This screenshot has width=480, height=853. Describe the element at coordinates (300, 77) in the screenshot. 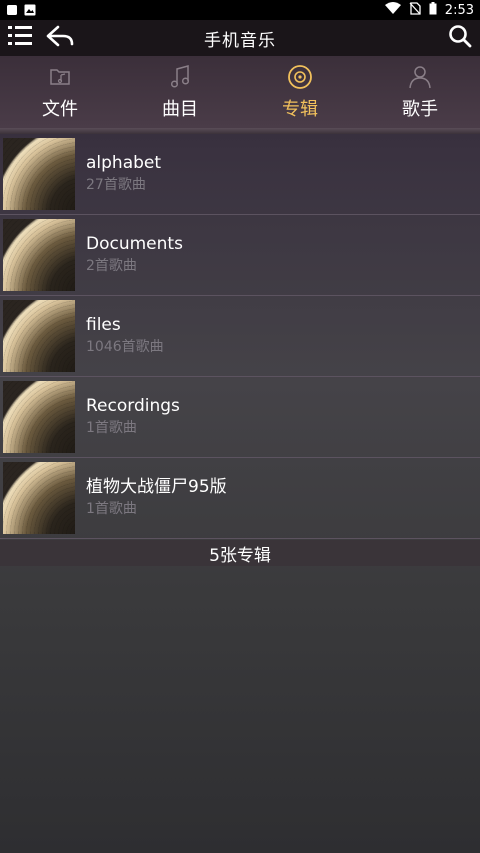

I see `disc-icon` at that location.